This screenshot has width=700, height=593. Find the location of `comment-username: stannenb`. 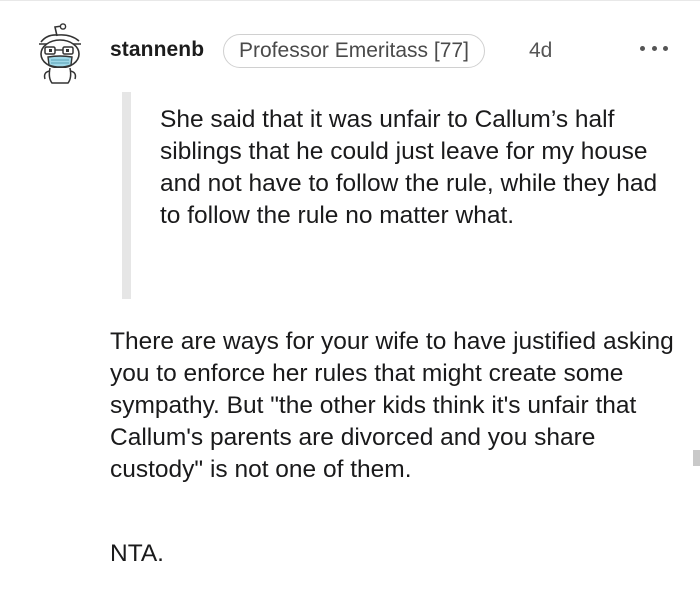

comment-username: stannenb is located at coordinates (157, 50).